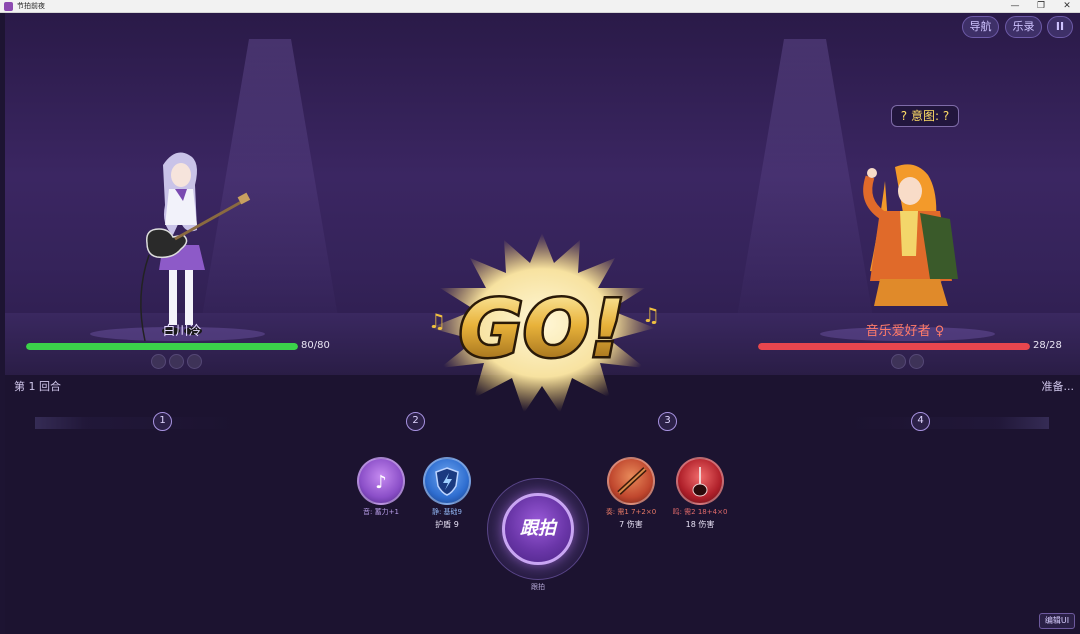  What do you see at coordinates (542, 330) in the screenshot?
I see `go-text: GO!` at bounding box center [542, 330].